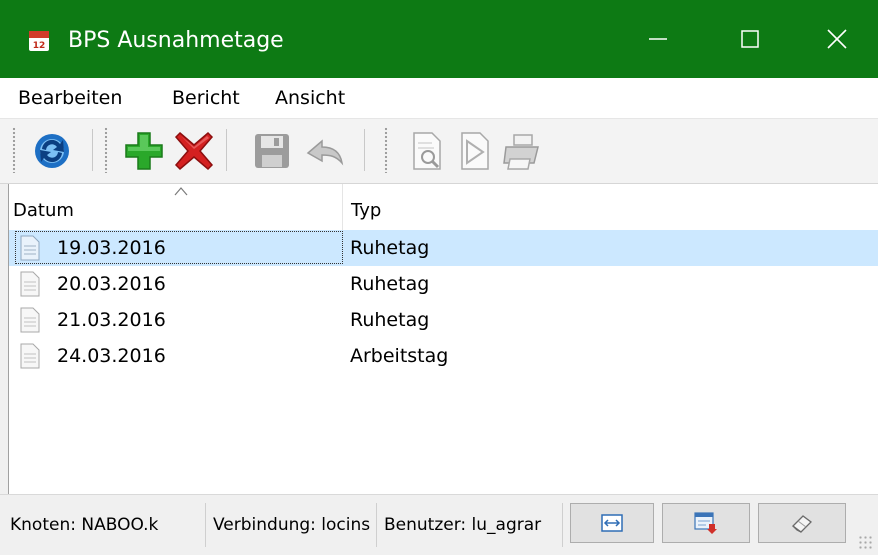 The image size is (878, 555). I want to click on eraser-icon, so click(802, 524).